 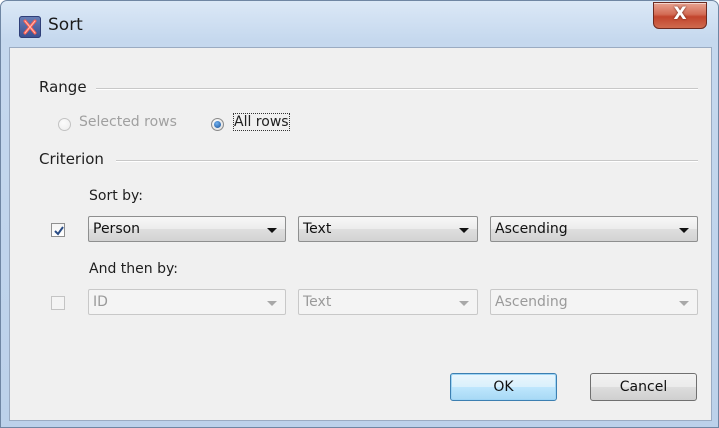 What do you see at coordinates (594, 302) in the screenshot?
I see `then-by-order-select: Ascending` at bounding box center [594, 302].